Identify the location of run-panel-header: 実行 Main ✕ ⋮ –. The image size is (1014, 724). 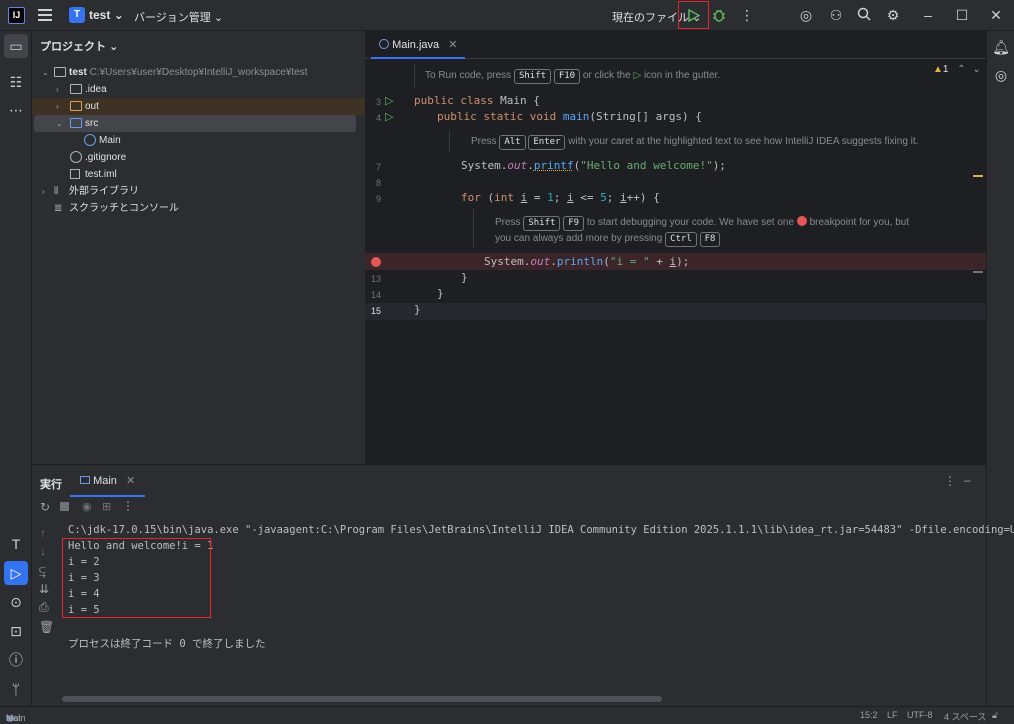
(509, 481).